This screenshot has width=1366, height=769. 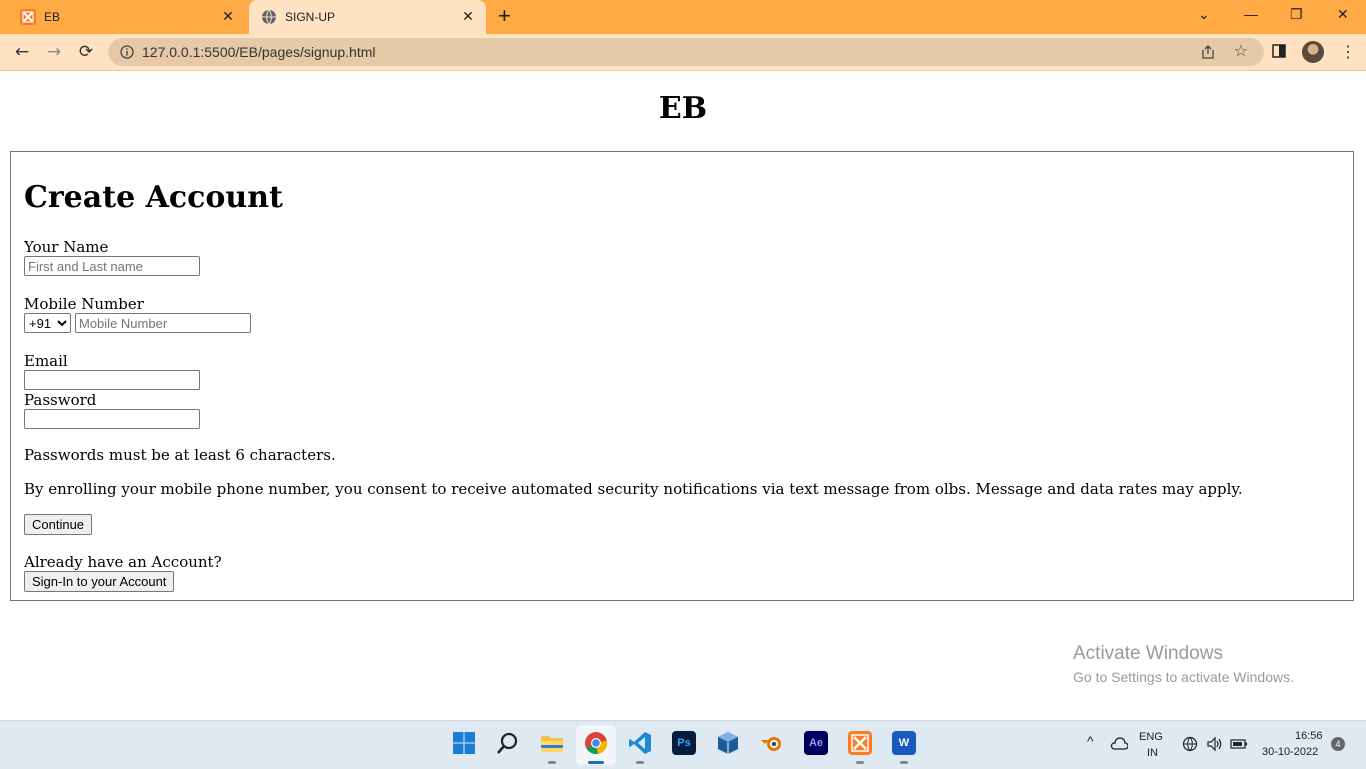 What do you see at coordinates (464, 743) in the screenshot?
I see `windows-start-icon` at bounding box center [464, 743].